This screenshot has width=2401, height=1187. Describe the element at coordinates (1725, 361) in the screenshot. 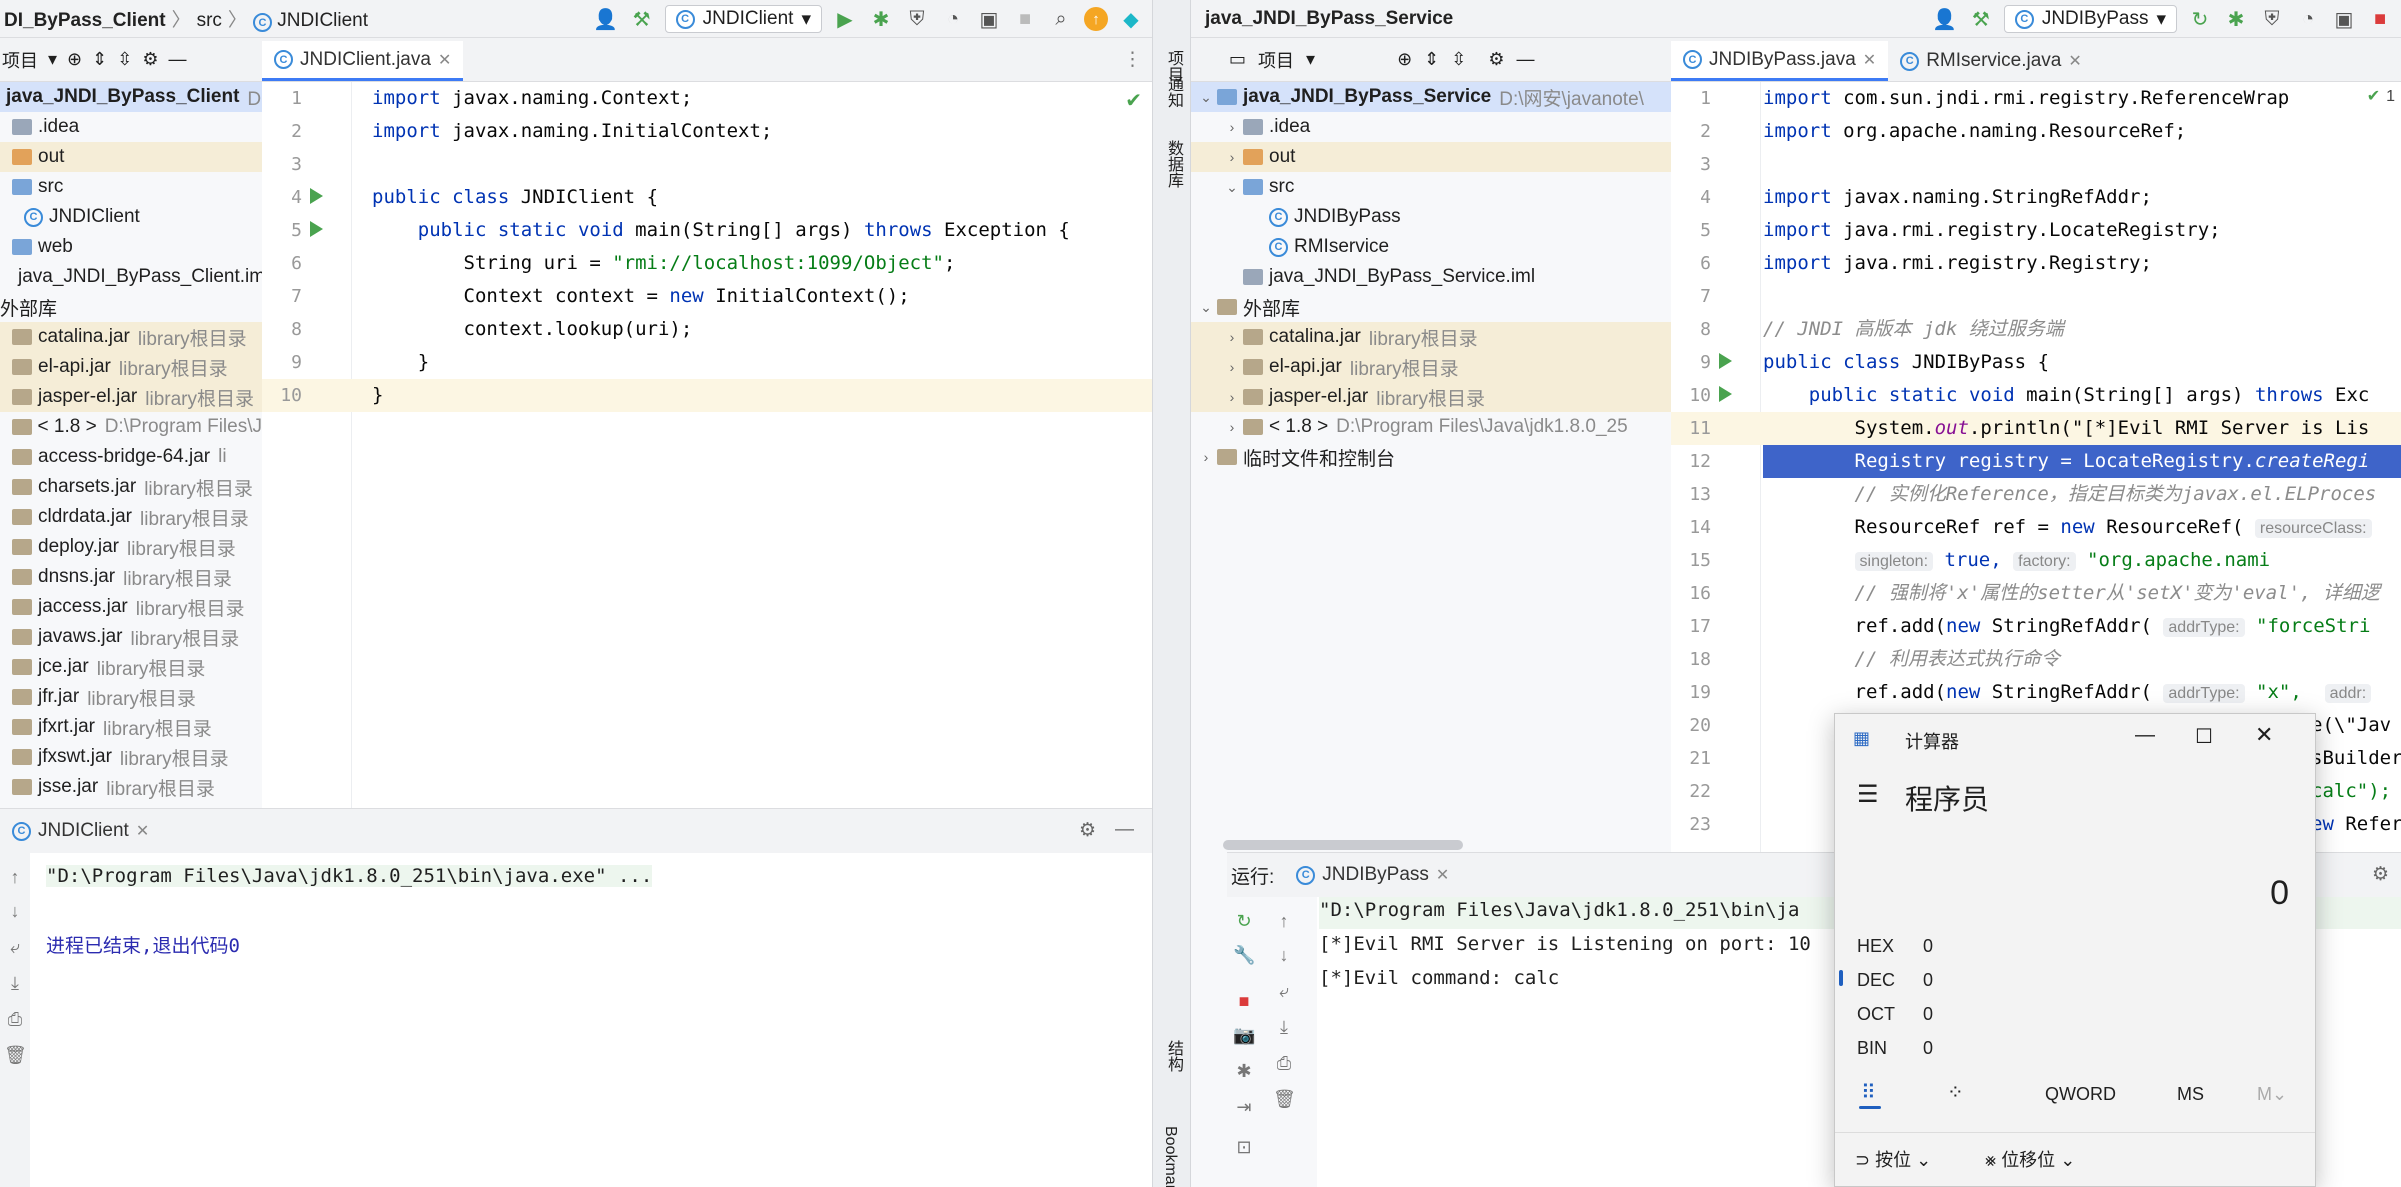

I see `run-class-icon` at that location.